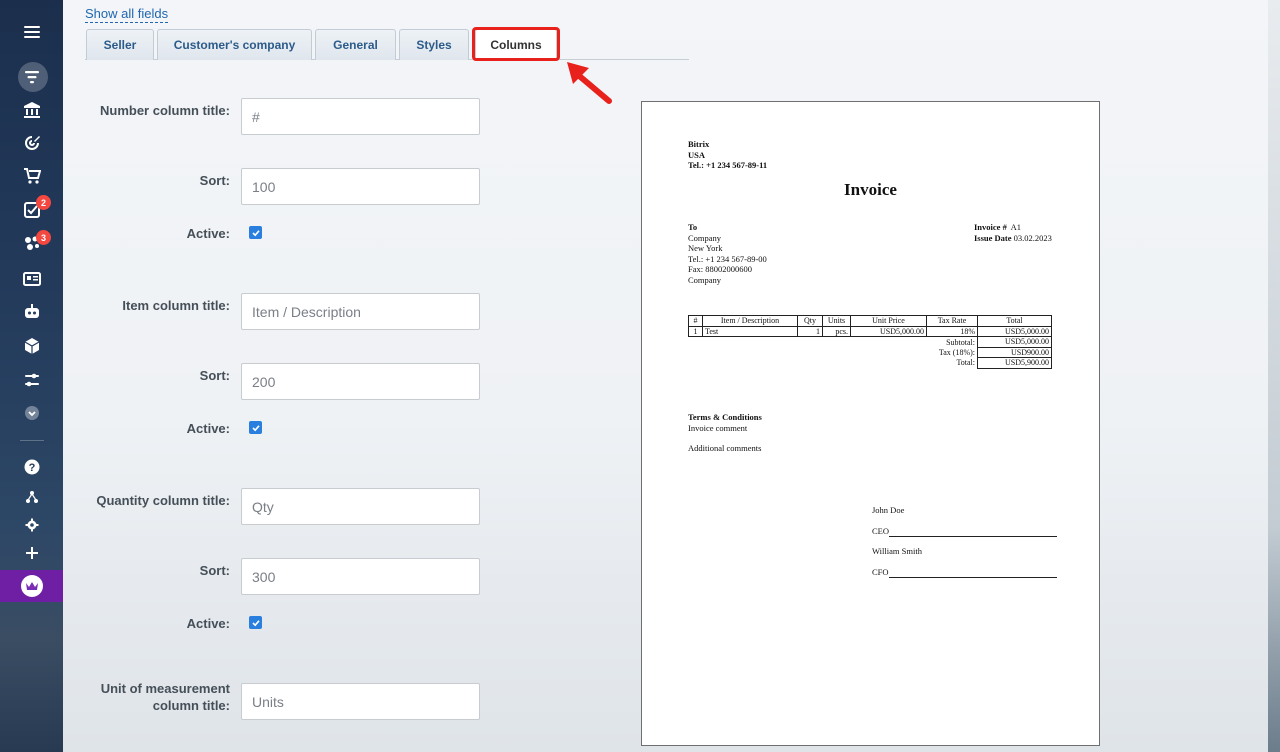  Describe the element at coordinates (360, 576) in the screenshot. I see `quantity-sort-input` at that location.